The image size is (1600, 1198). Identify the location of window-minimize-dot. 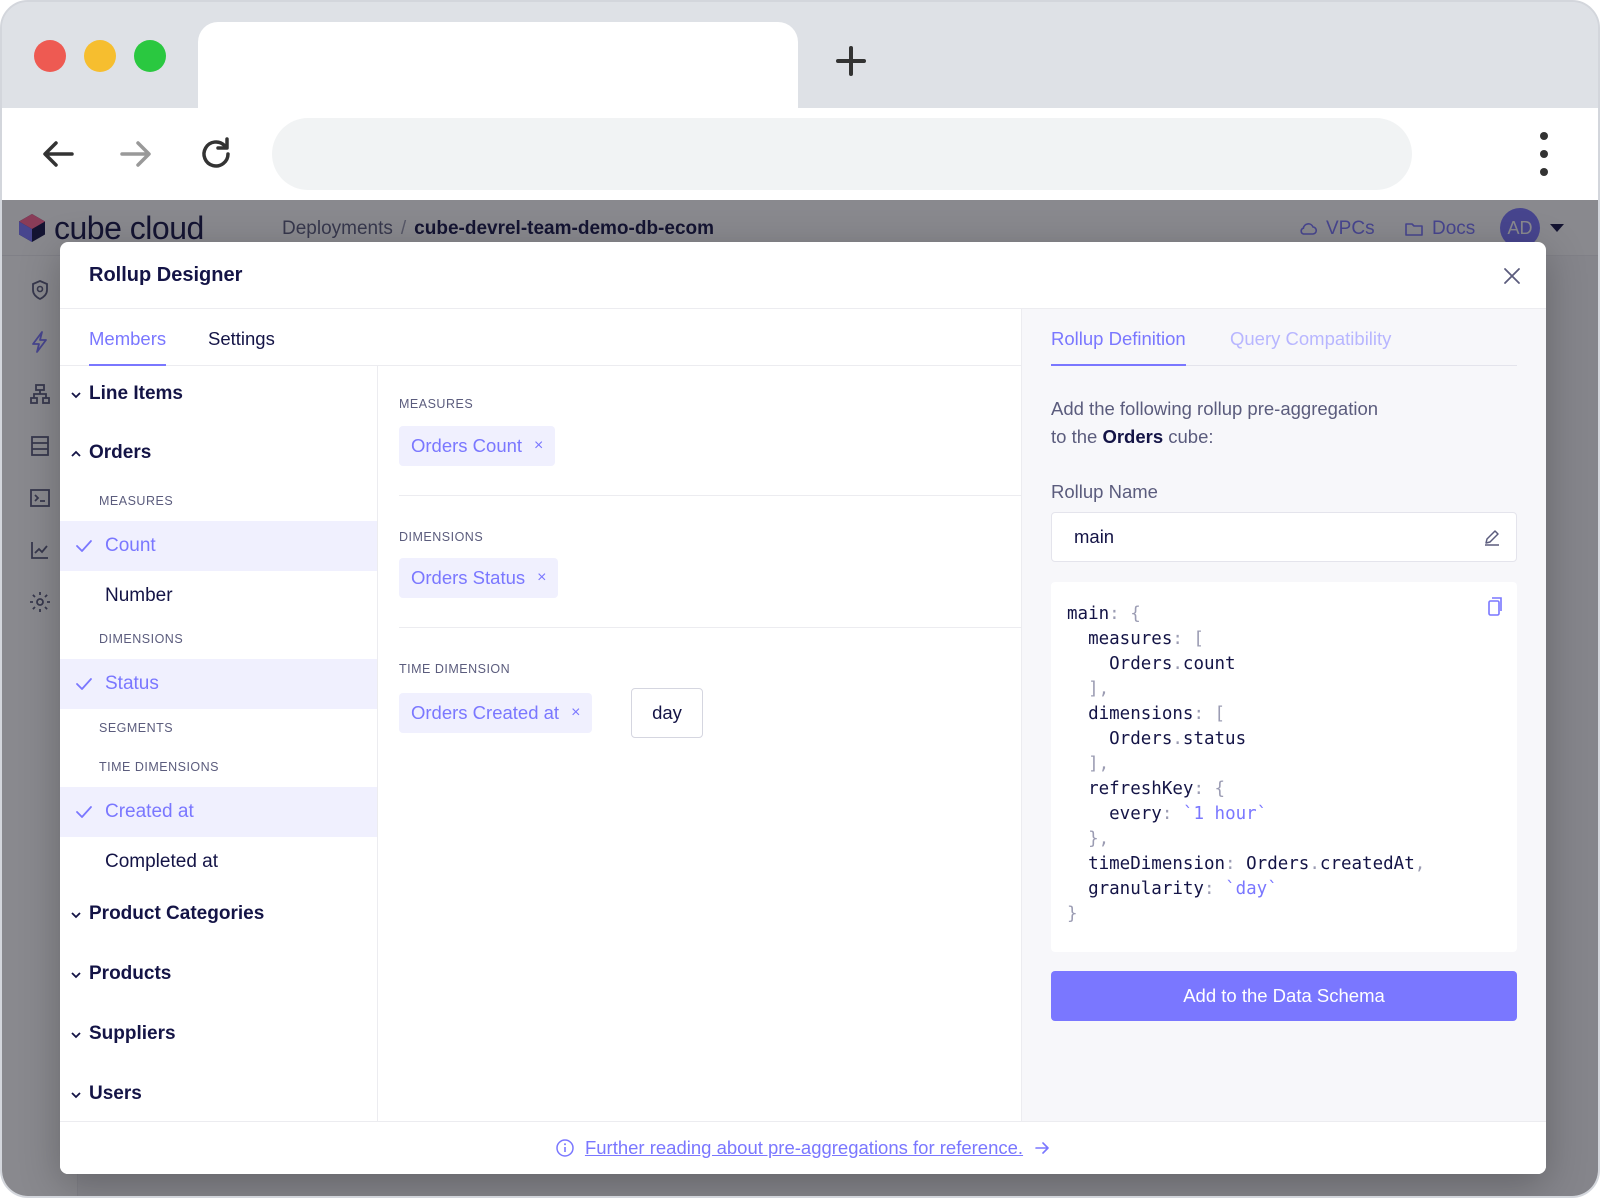
(100, 56).